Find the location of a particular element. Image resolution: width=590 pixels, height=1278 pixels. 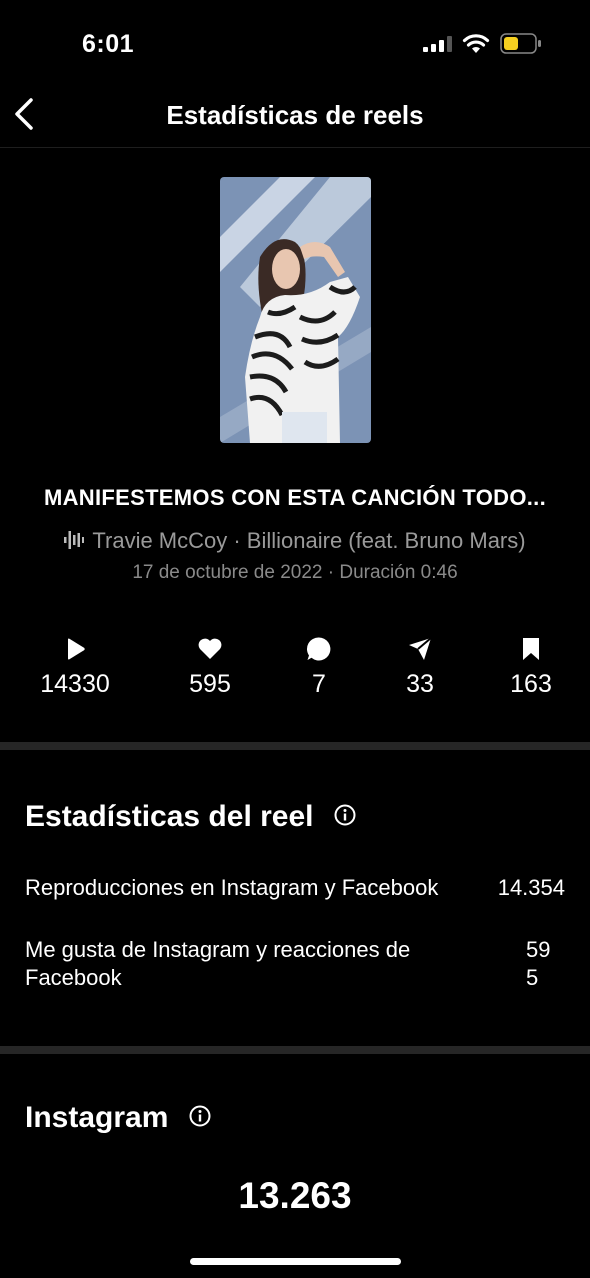

bookmark-icon is located at coordinates (531, 649).